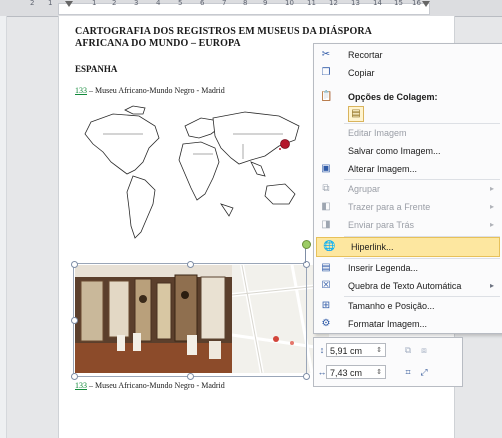 This screenshot has height=438, width=502. I want to click on height-spinner: 5,91 cm ⇕, so click(356, 350).